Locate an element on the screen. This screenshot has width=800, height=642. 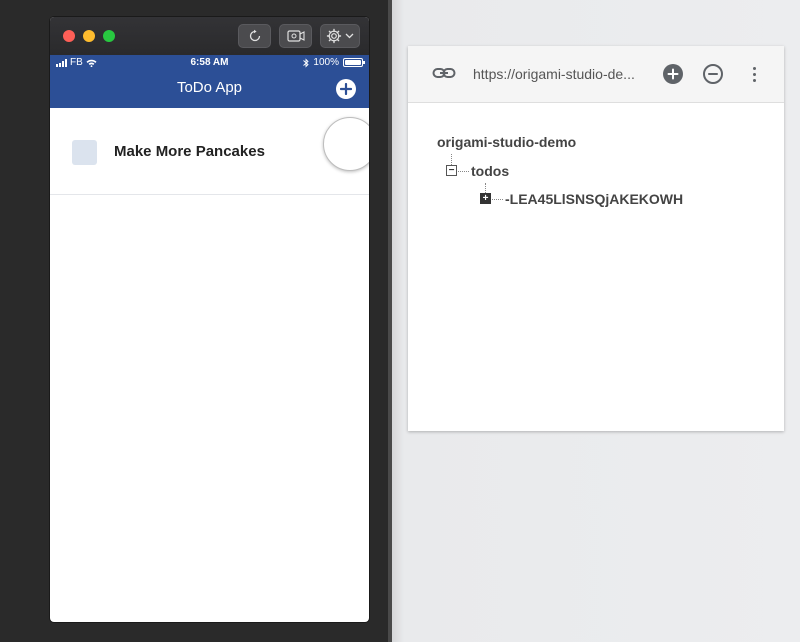
todo-checkbox is located at coordinates (84, 152).